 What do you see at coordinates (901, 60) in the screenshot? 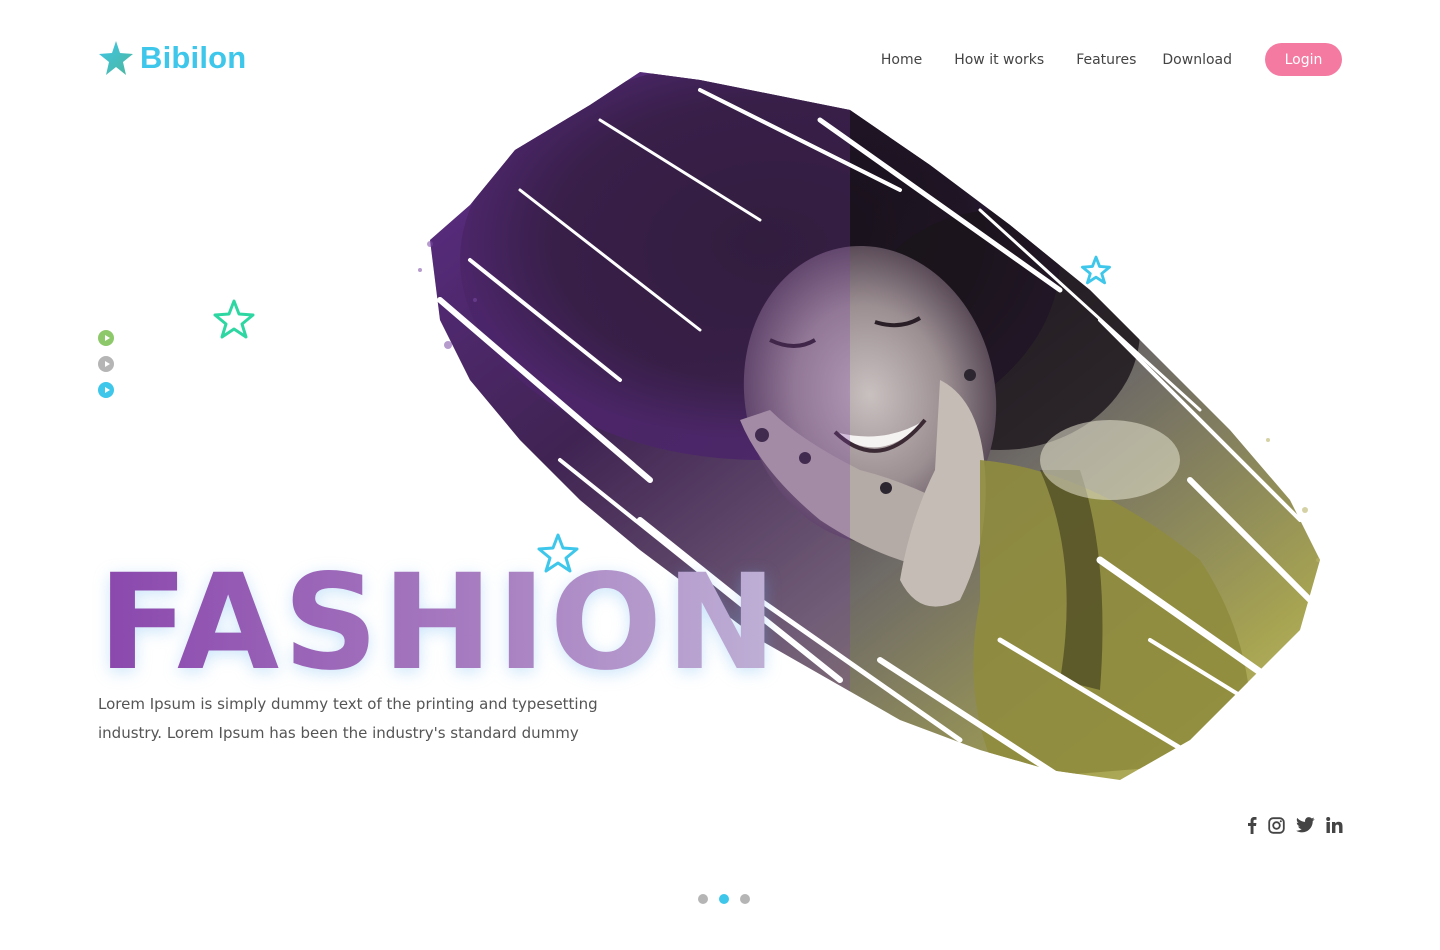
I see `nav-home-link: Home` at bounding box center [901, 60].